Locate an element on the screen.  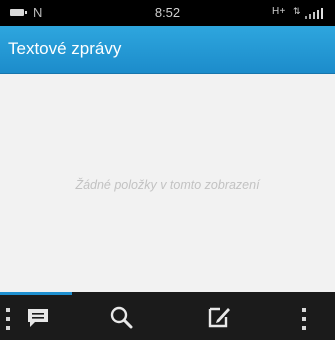
search-button is located at coordinates (120, 318).